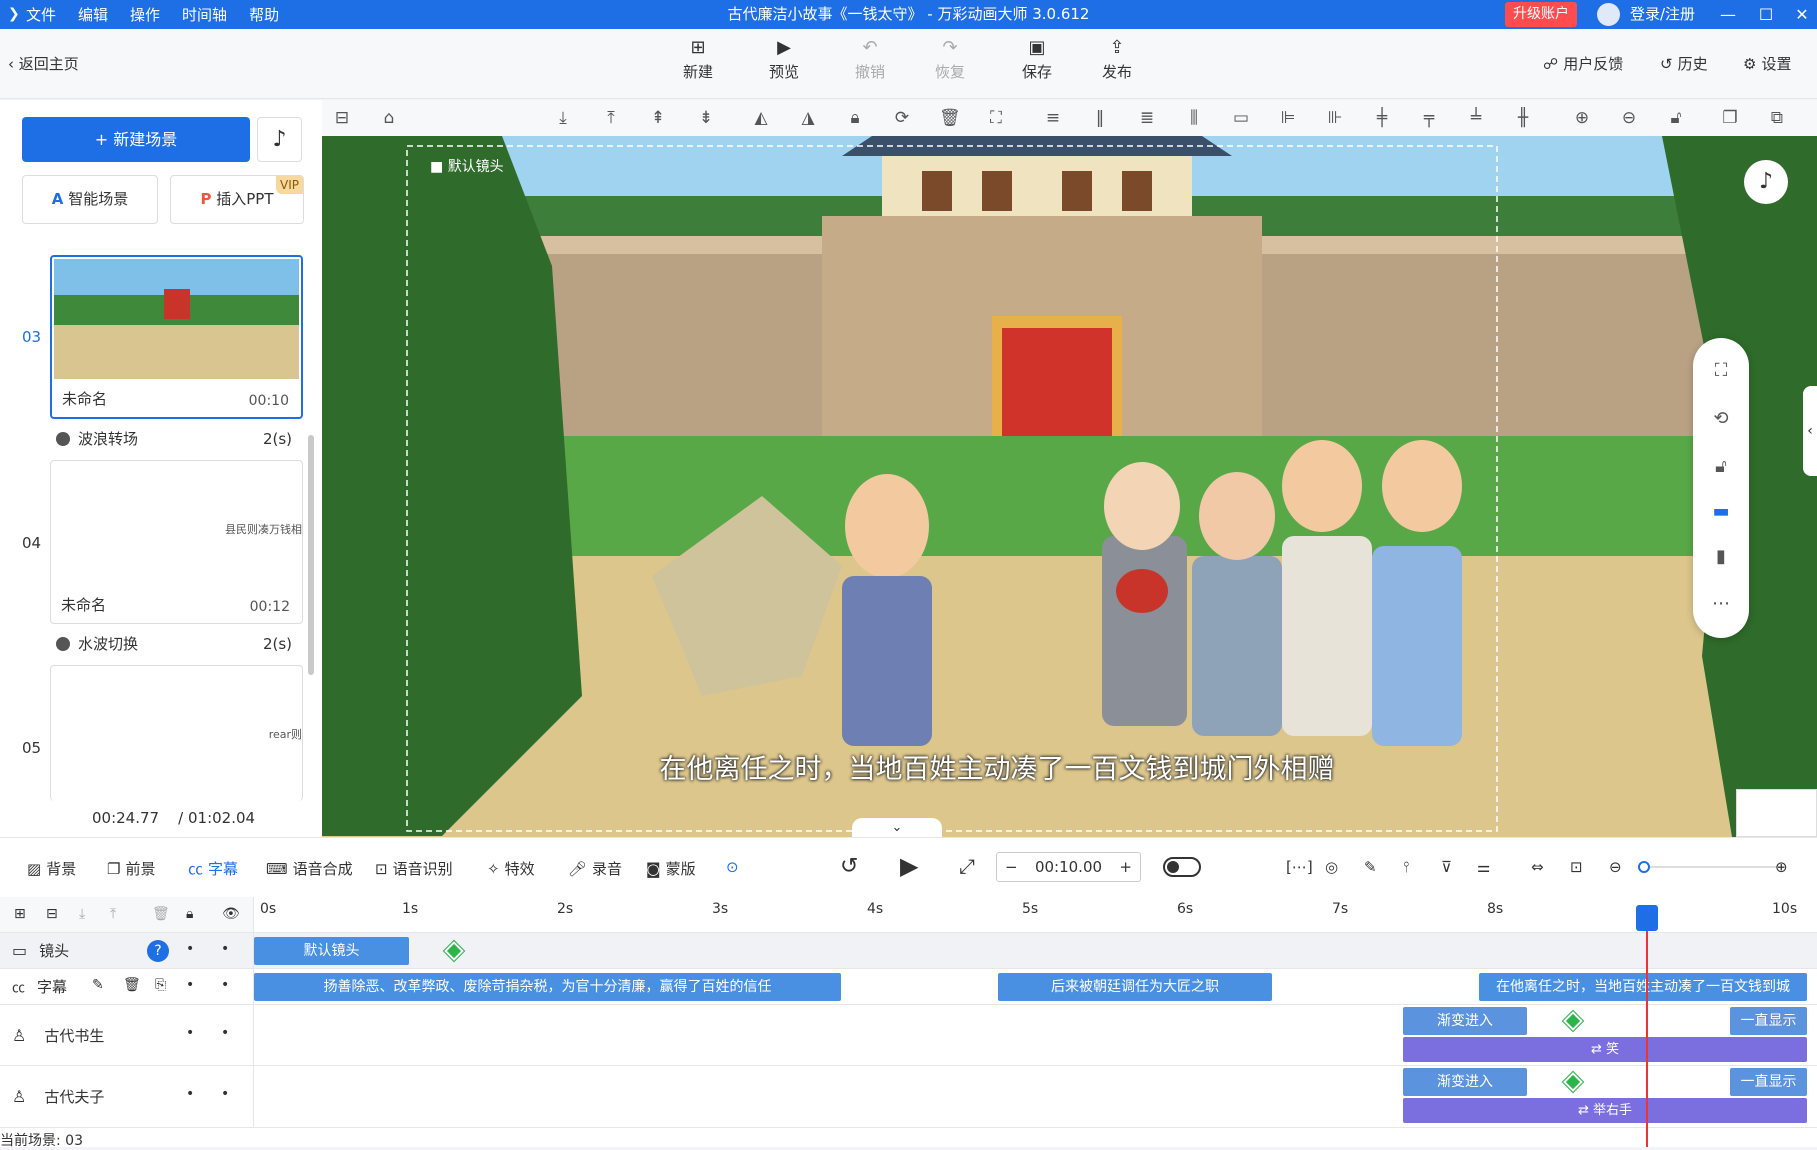  Describe the element at coordinates (1125, 867) in the screenshot. I see `plus-icon: +` at that location.